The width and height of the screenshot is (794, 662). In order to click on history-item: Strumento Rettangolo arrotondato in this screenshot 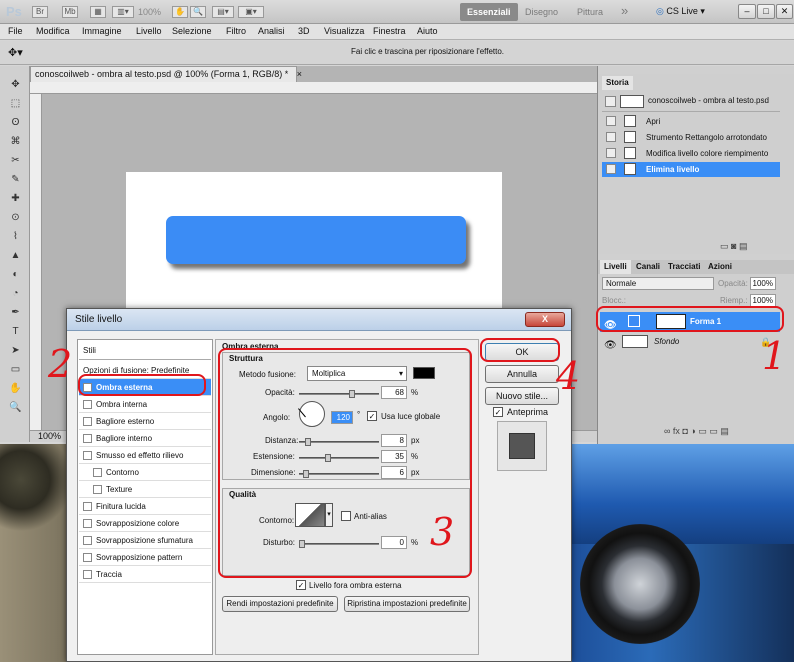, I will do `click(691, 137)`.